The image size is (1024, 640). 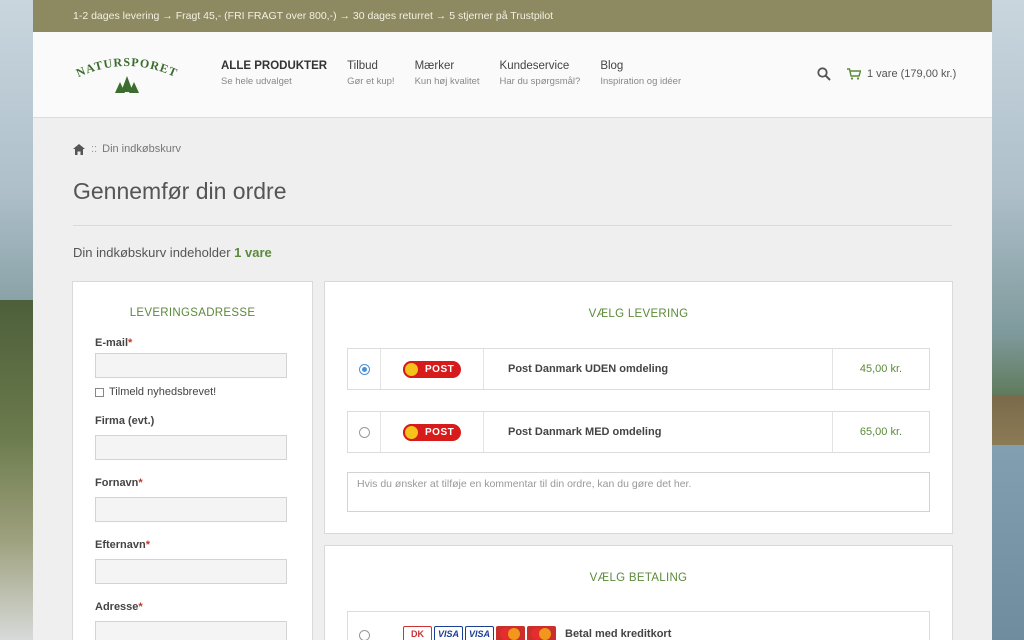 I want to click on company-label: Firma (evt.), so click(x=125, y=421).